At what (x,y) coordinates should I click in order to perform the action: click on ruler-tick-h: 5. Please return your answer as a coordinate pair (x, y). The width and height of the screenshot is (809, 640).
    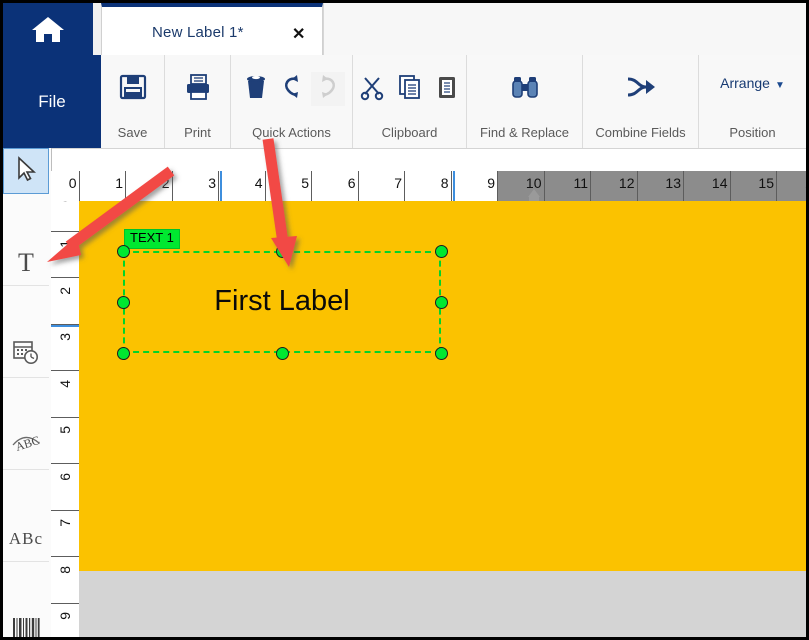
    Looking at the image, I should click on (289, 186).